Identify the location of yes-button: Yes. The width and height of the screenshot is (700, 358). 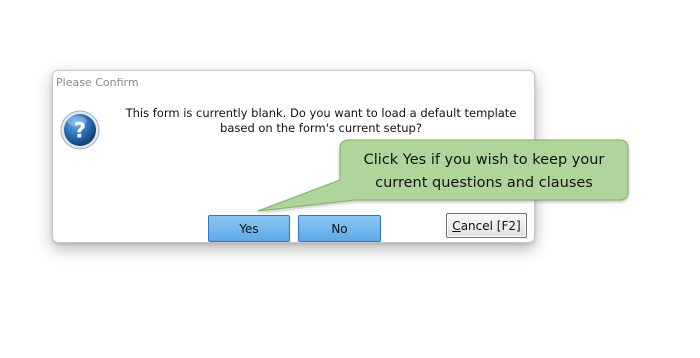
(249, 228).